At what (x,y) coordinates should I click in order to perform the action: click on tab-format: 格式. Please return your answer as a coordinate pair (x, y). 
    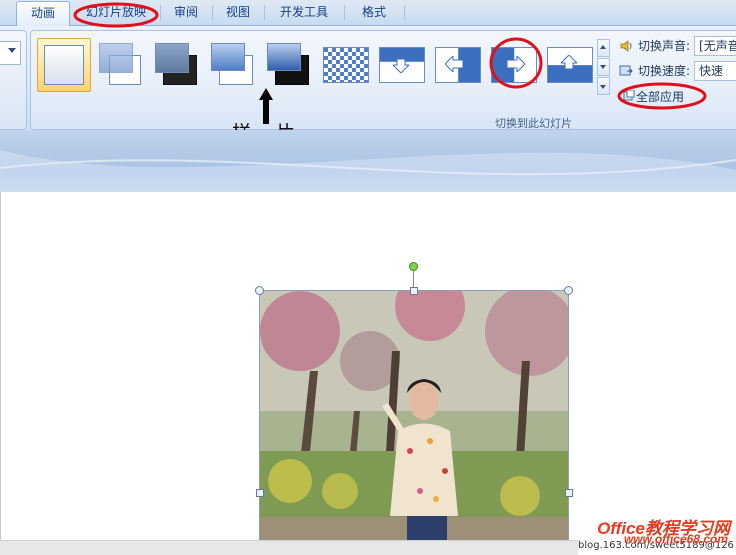
    Looking at the image, I should click on (374, 12).